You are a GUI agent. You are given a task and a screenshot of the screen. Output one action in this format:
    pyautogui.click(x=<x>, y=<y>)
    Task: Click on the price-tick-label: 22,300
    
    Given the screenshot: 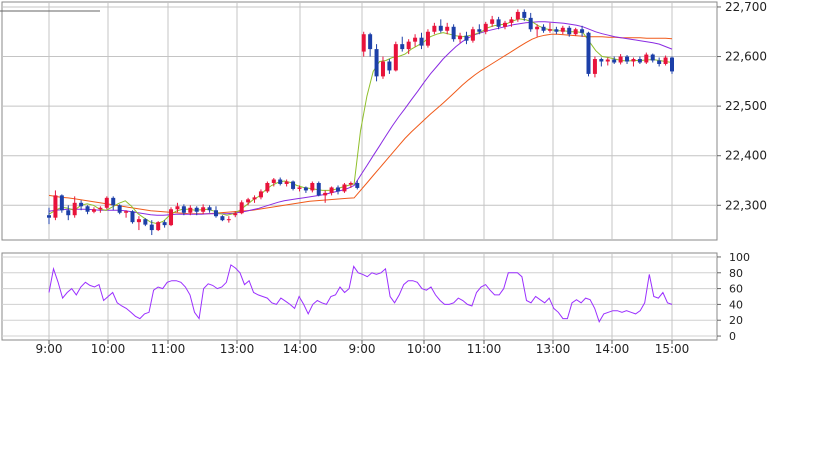 What is the action you would take?
    pyautogui.click(x=746, y=205)
    